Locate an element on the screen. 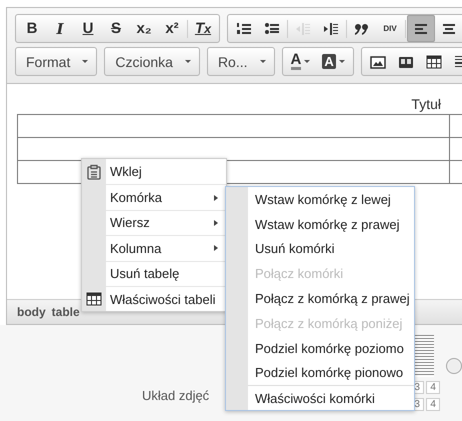 Image resolution: width=462 pixels, height=421 pixels. menu-item-label: Połącz z komórką poniżej is located at coordinates (328, 323).